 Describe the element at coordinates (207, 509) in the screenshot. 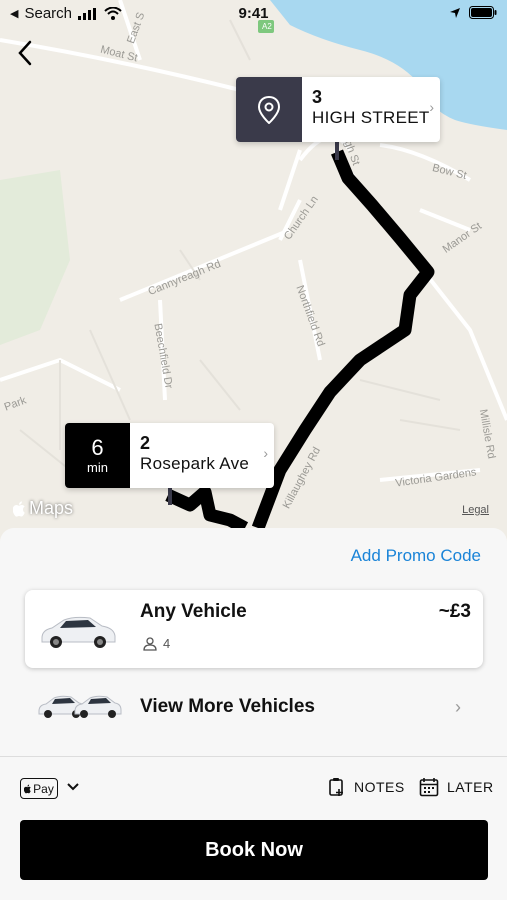

I see `route-start-line` at that location.